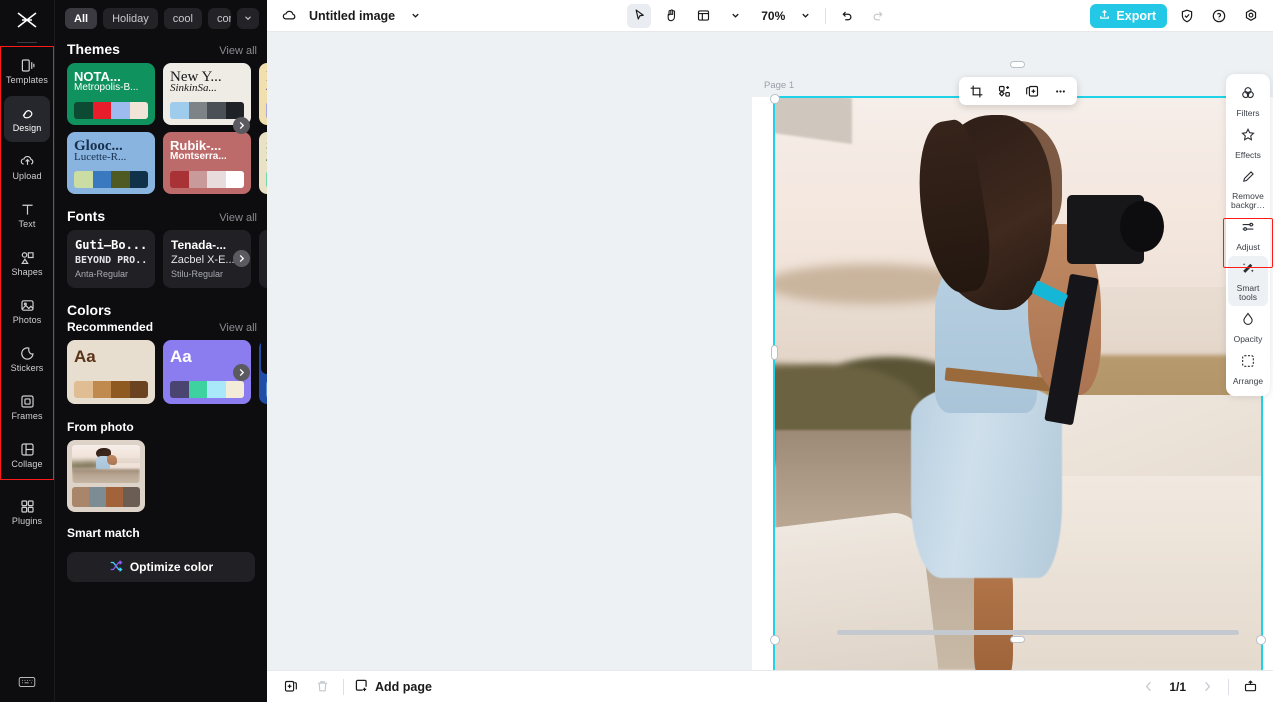 The width and height of the screenshot is (1273, 702). What do you see at coordinates (1017, 64) in the screenshot?
I see `resize-handle-top` at bounding box center [1017, 64].